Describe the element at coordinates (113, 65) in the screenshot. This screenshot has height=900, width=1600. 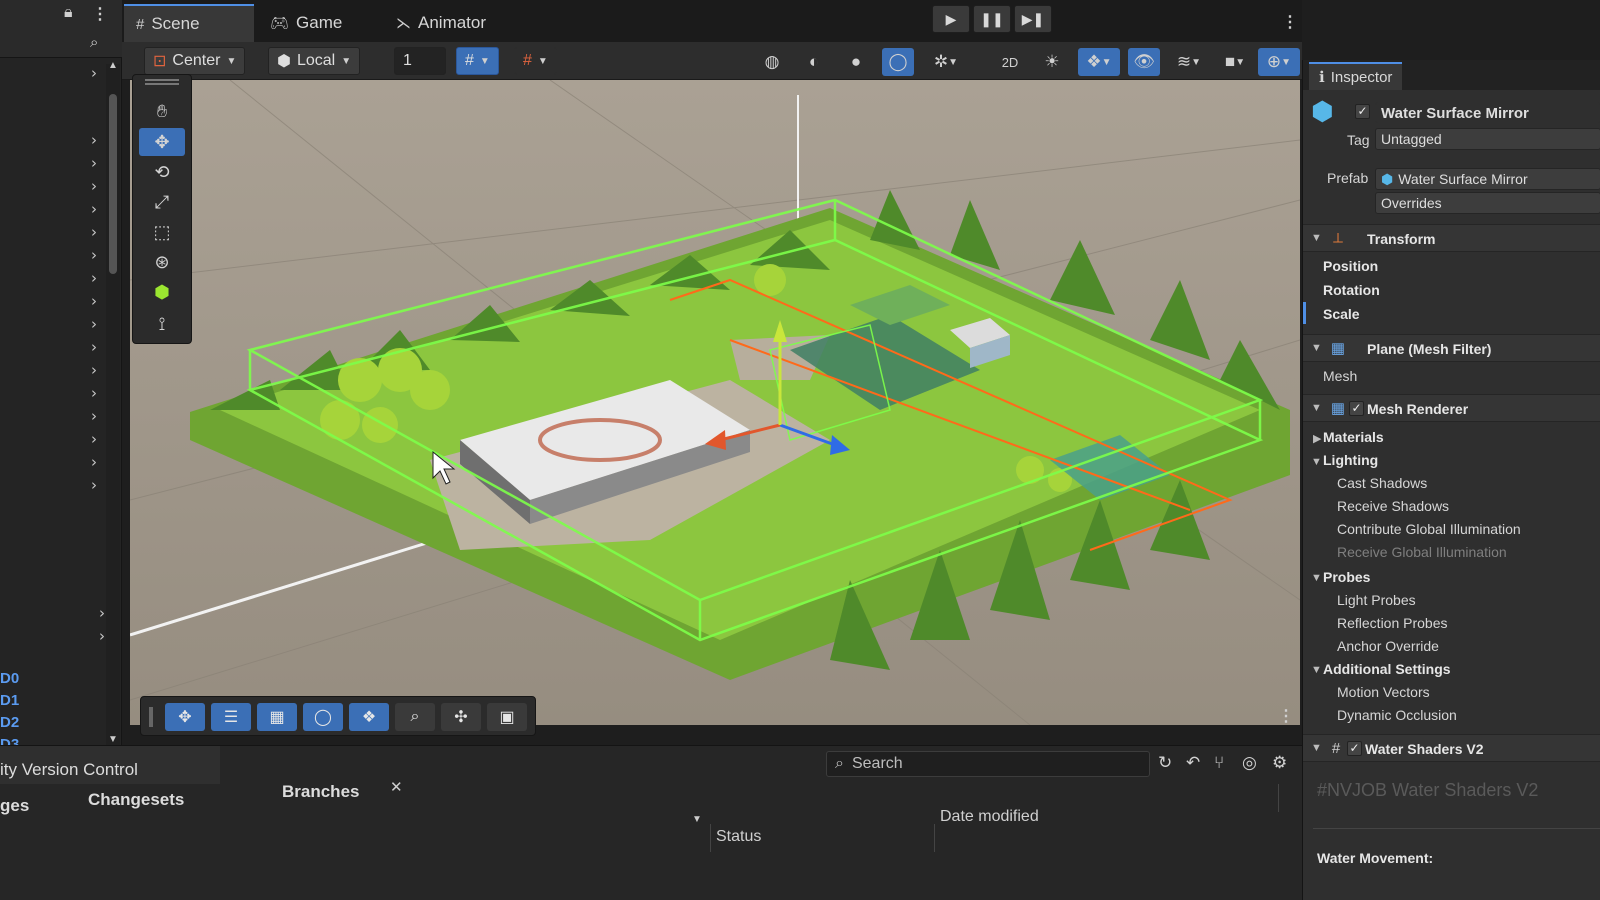
I see `scroll-up-icon: ▲` at that location.